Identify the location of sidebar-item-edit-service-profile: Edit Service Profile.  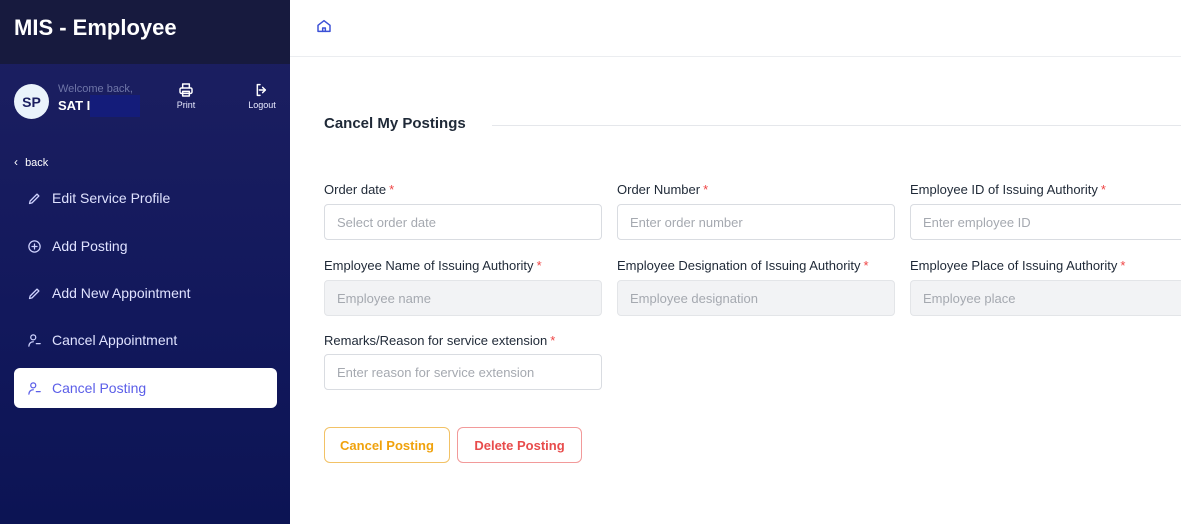
(145, 198).